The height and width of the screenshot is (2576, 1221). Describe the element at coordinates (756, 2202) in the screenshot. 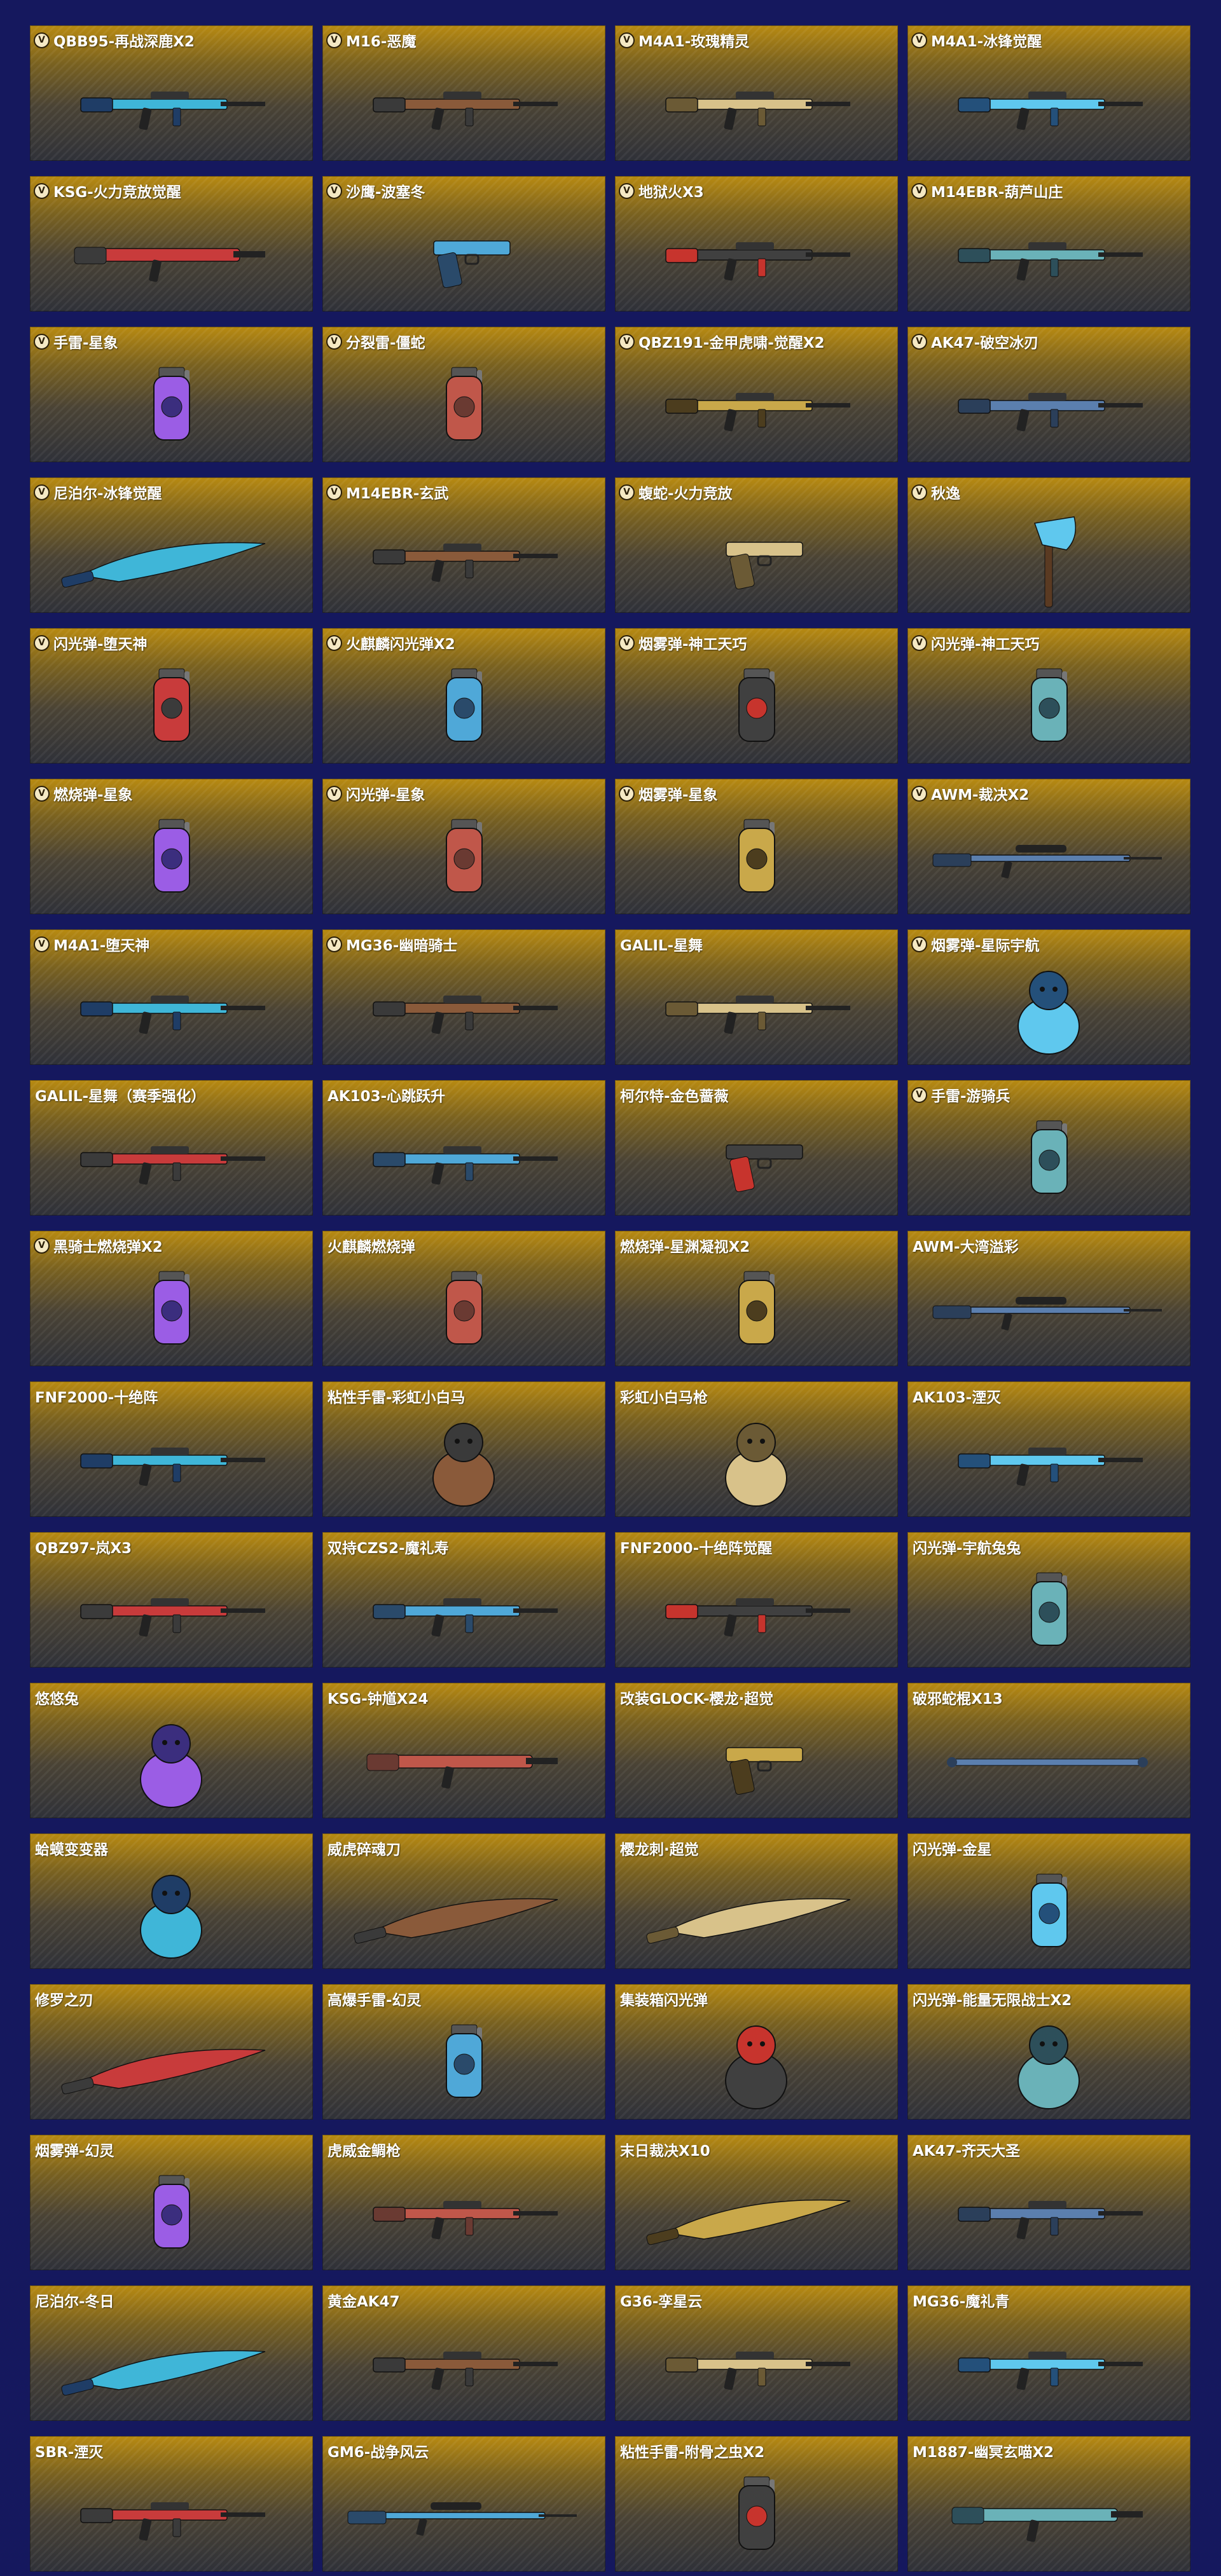

I see `item-card-59: 末日裁决X10` at that location.